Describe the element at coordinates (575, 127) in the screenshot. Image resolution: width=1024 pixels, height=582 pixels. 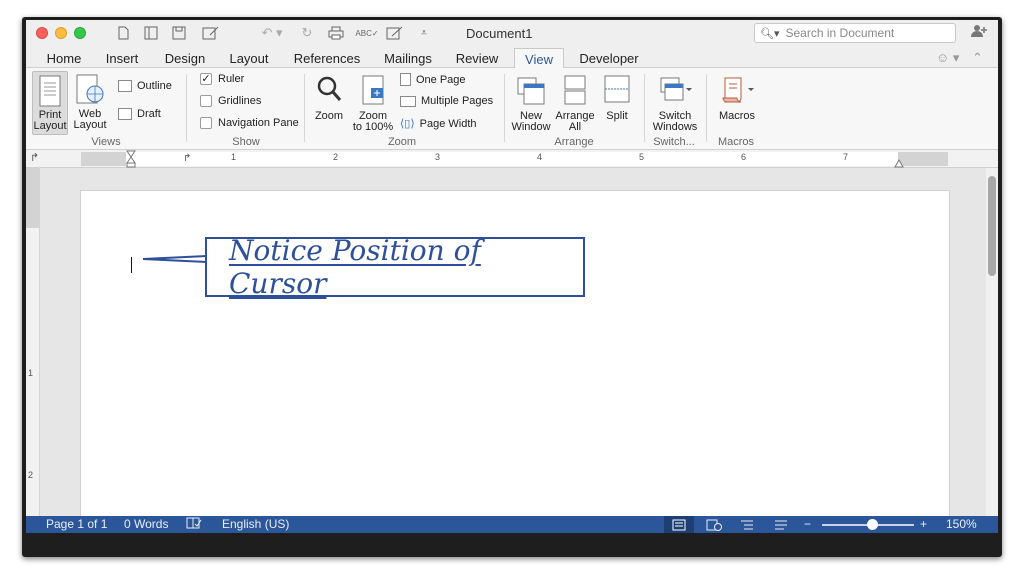
I see `arrange-all-label-2: All` at that location.